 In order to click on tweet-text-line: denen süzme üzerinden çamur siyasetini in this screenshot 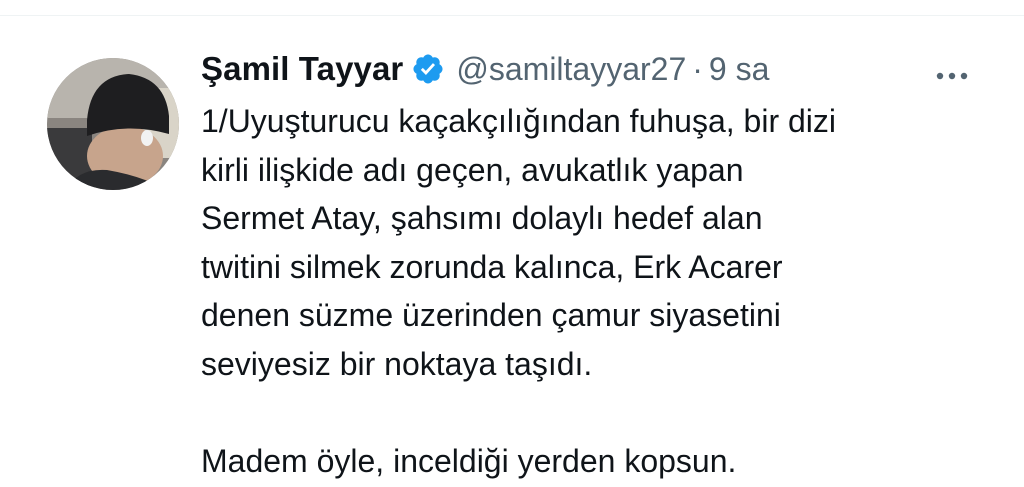, I will do `click(491, 315)`.